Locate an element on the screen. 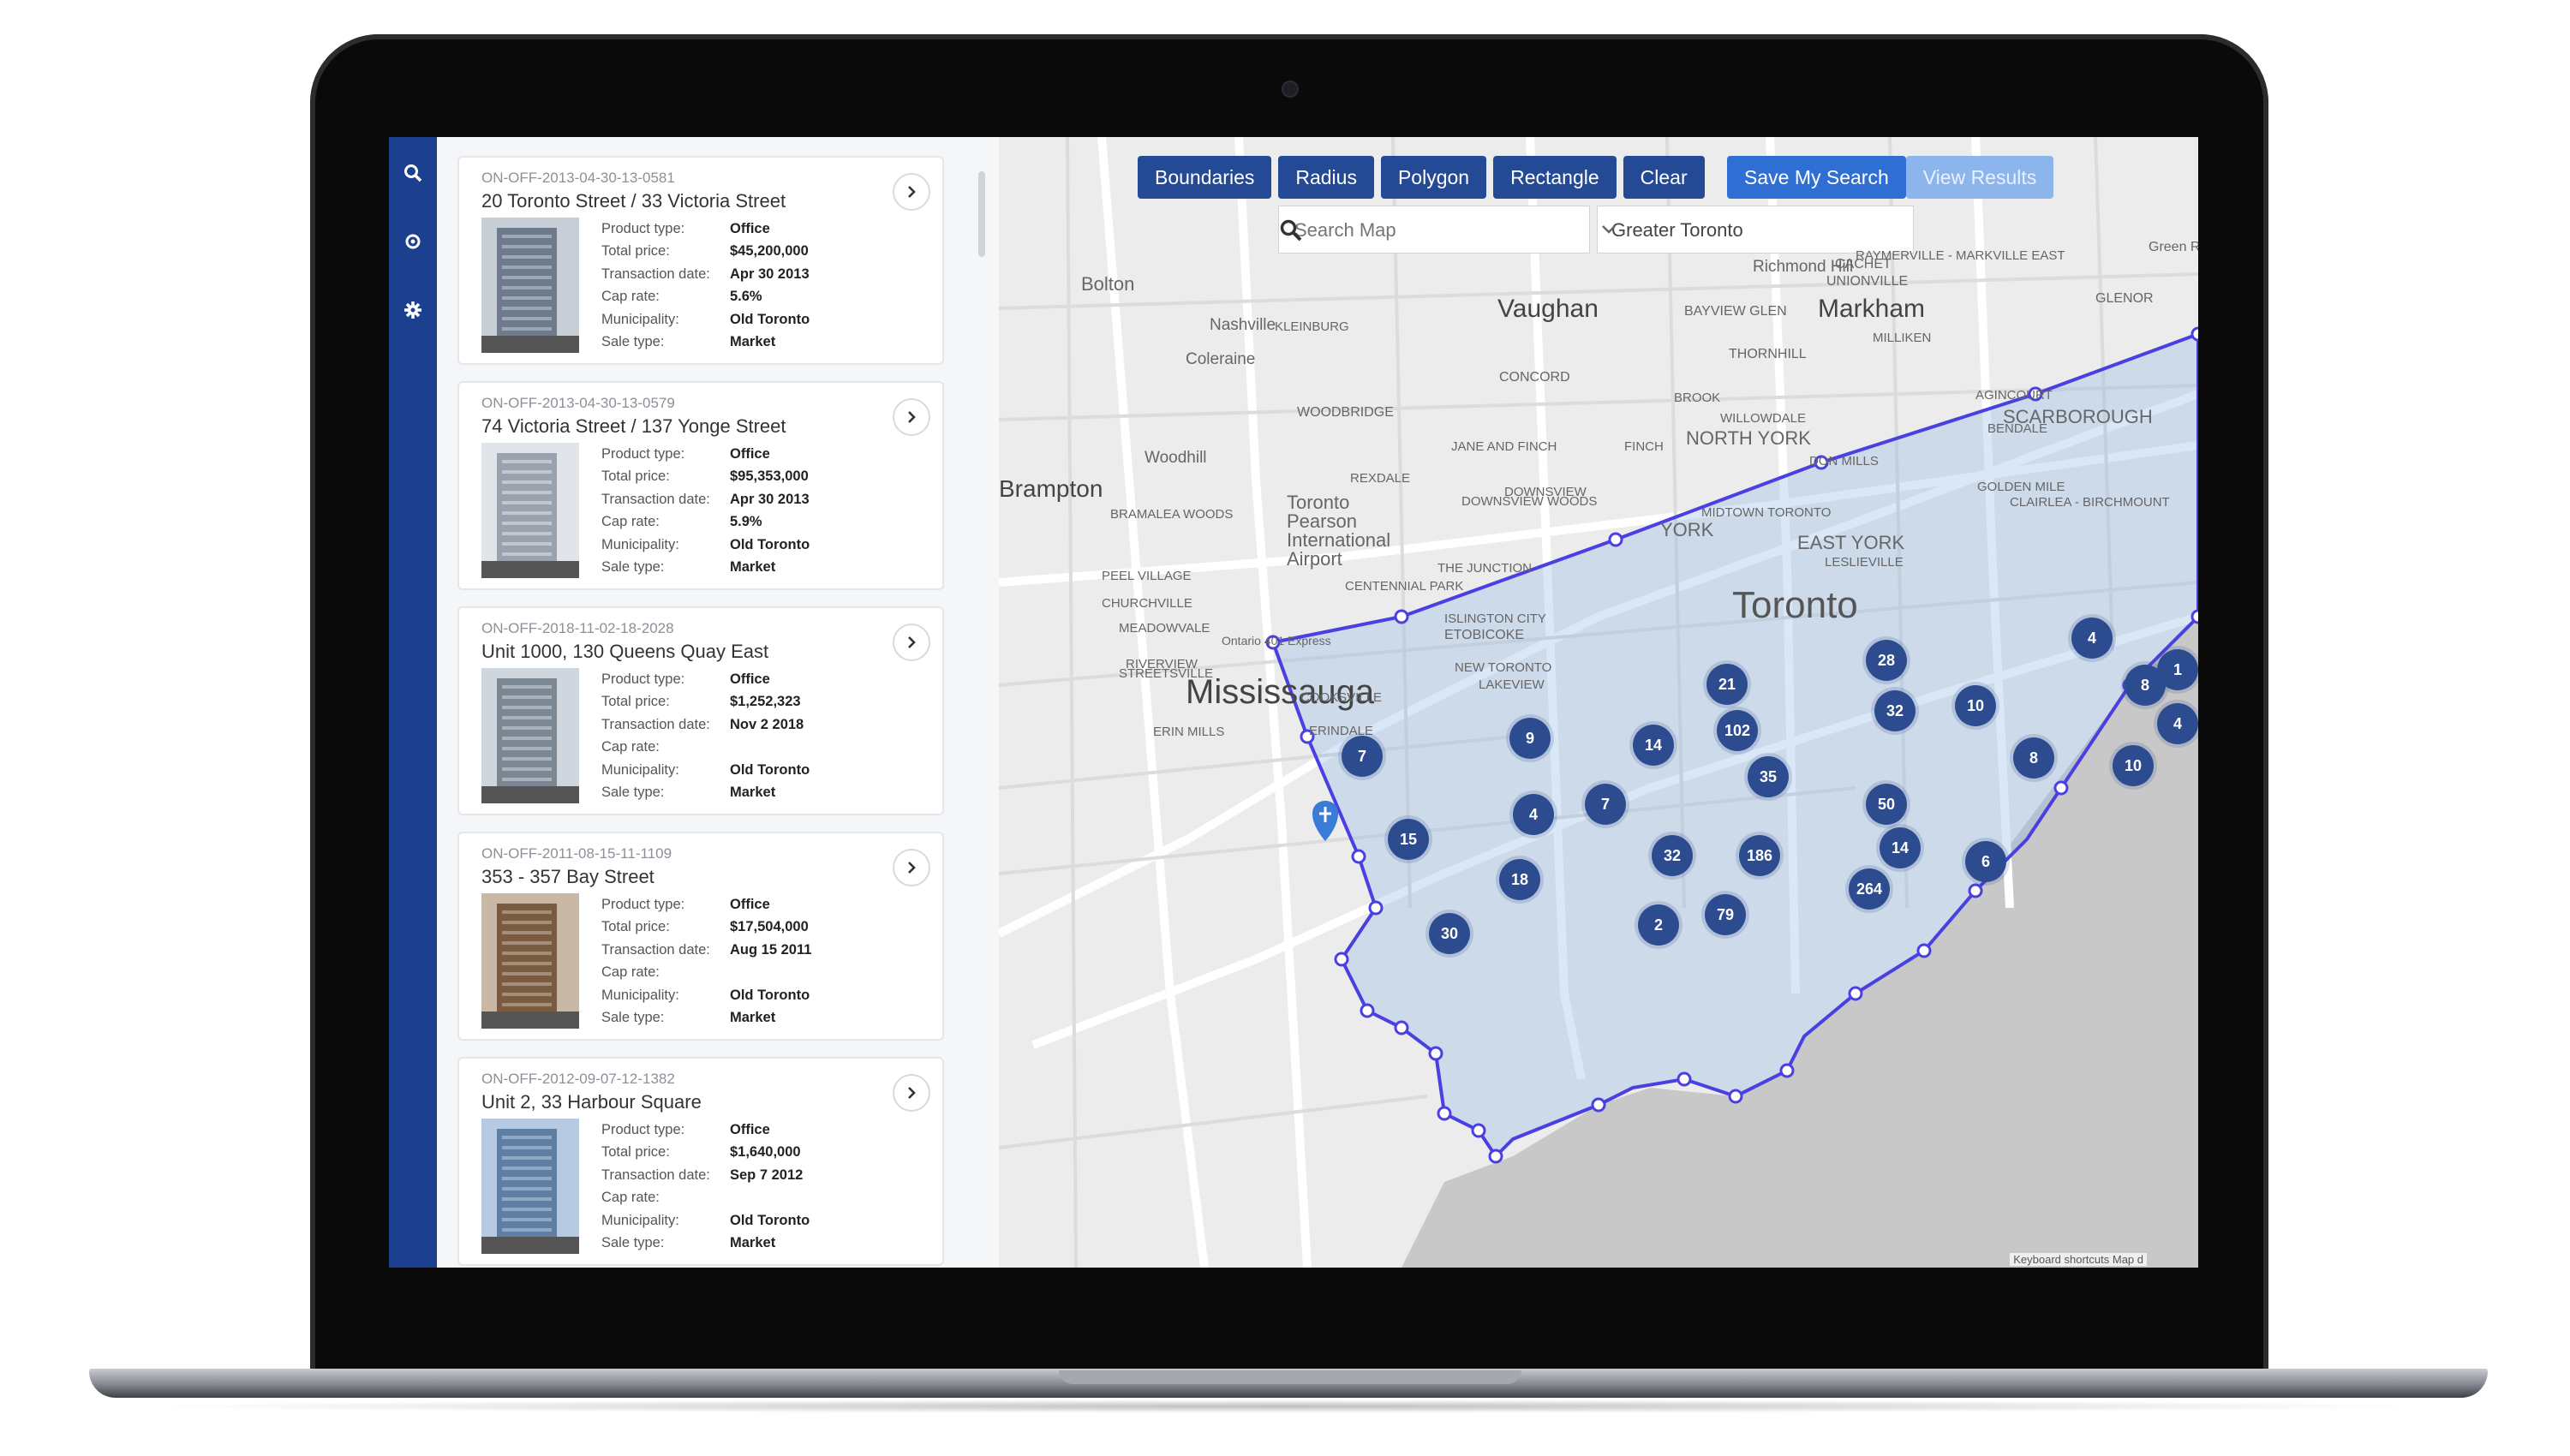 Image resolution: width=2570 pixels, height=1456 pixels. save-search-button: Save My Search is located at coordinates (1816, 177).